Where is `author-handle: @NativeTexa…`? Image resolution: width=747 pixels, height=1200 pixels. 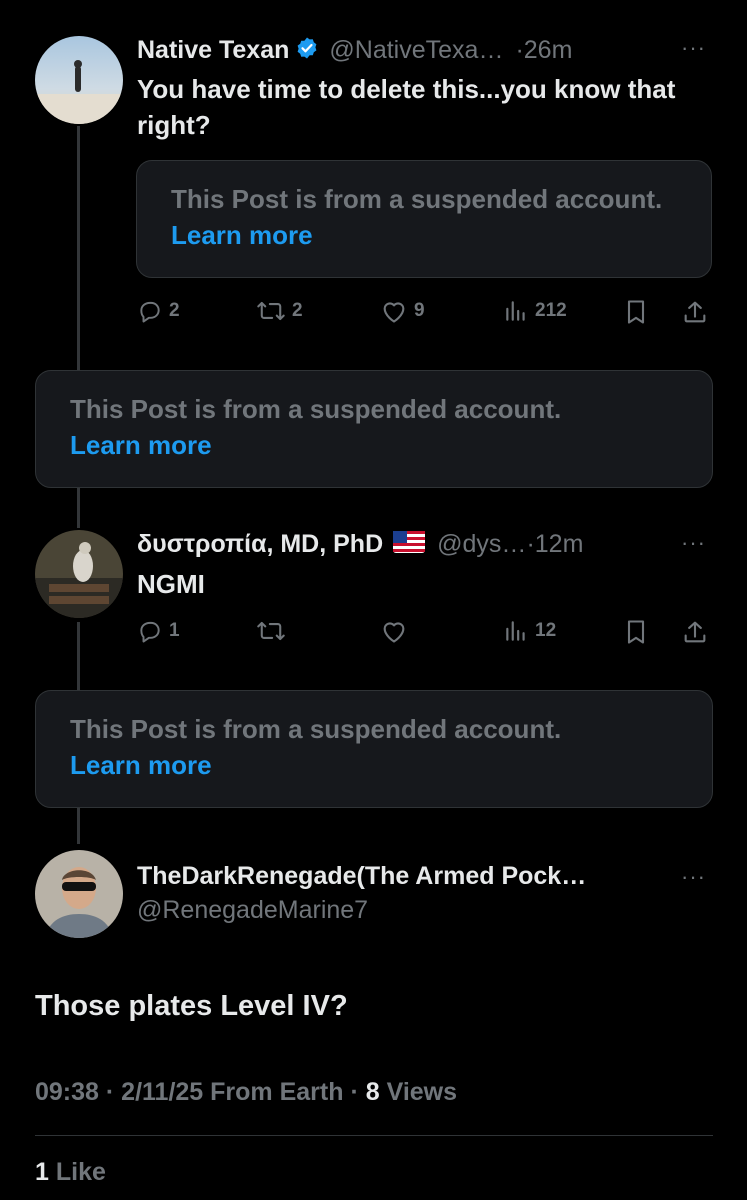 author-handle: @NativeTexa… is located at coordinates (416, 50).